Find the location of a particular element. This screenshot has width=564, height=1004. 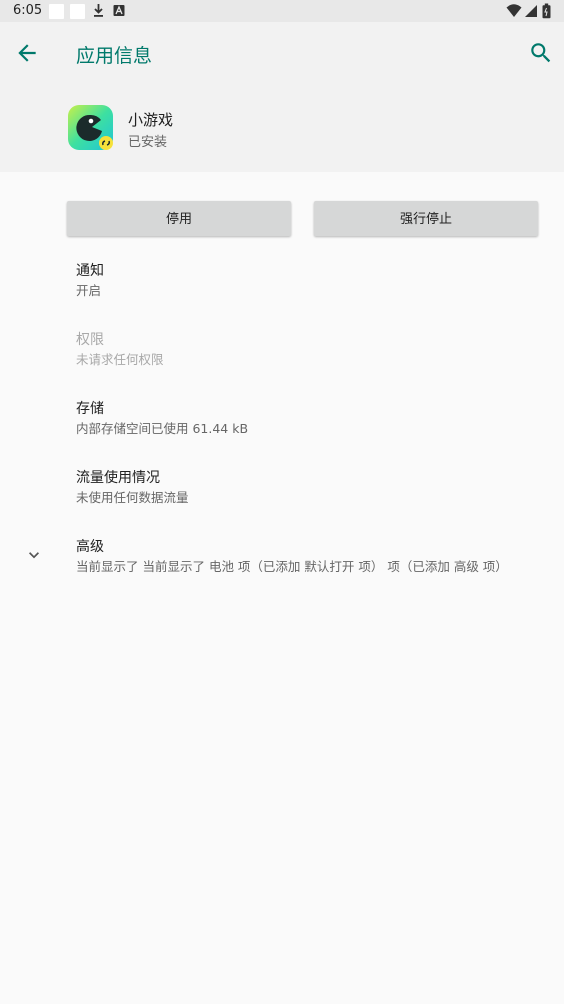

app-install-status: 已安装 is located at coordinates (148, 142).